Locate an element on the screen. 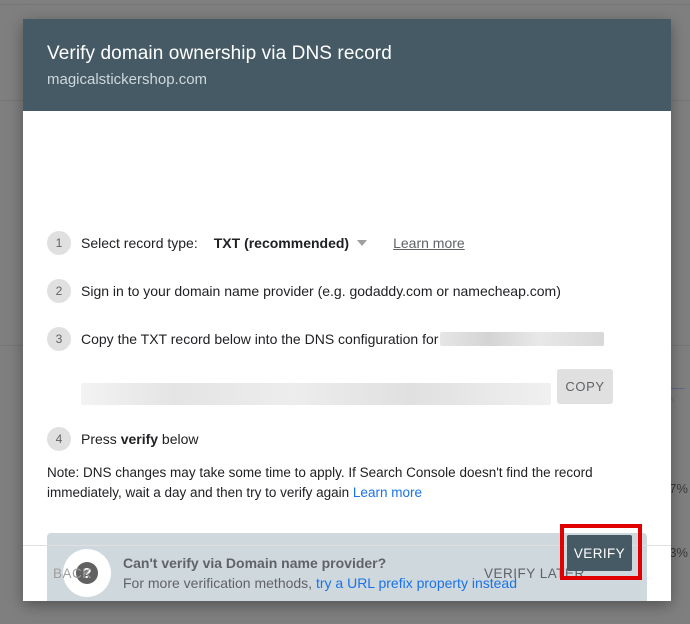 This screenshot has width=690, height=624. step-label-prefix: Press is located at coordinates (101, 439).